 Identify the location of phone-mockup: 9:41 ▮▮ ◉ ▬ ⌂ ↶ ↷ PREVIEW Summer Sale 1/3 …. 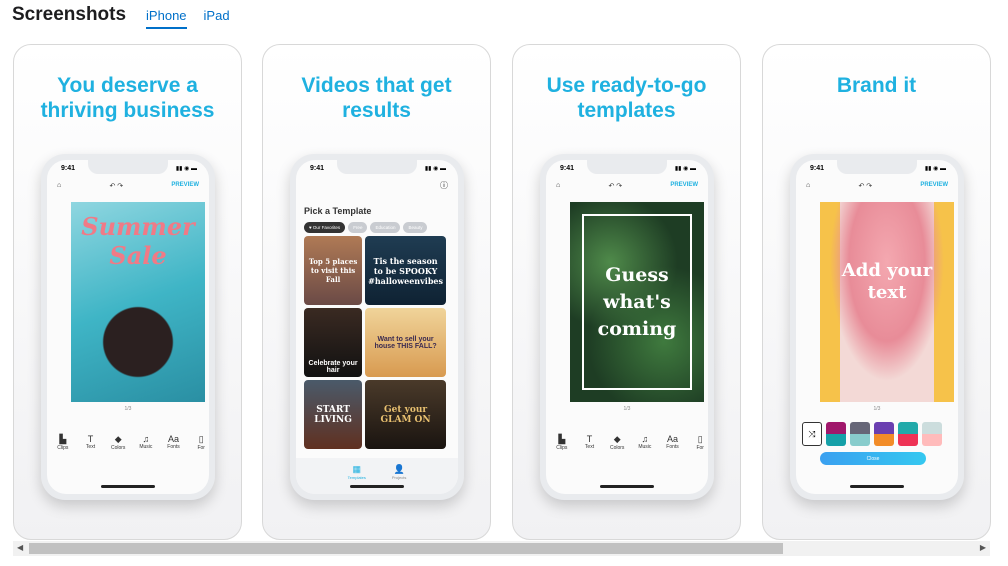
(128, 327).